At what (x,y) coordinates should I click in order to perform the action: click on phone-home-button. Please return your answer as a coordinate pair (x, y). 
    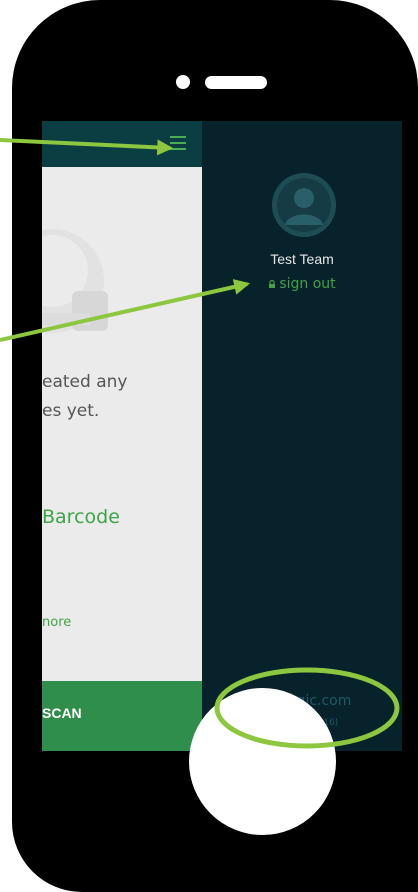
    Looking at the image, I should click on (262, 761).